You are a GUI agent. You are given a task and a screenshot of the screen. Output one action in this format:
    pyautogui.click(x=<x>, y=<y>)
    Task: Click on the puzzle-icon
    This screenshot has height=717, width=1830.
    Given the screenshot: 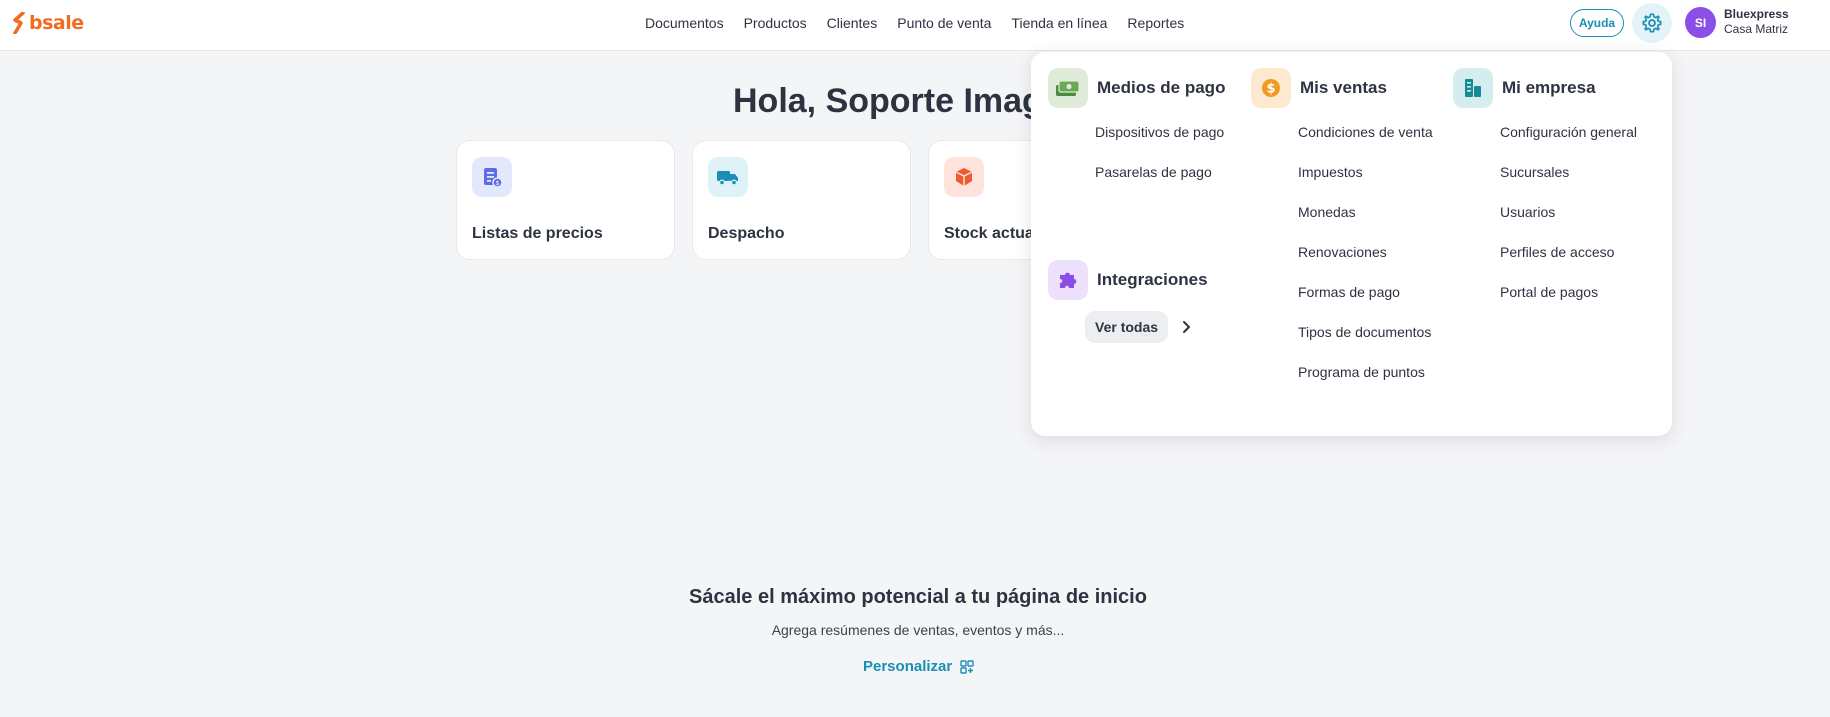 What is the action you would take?
    pyautogui.click(x=1068, y=280)
    